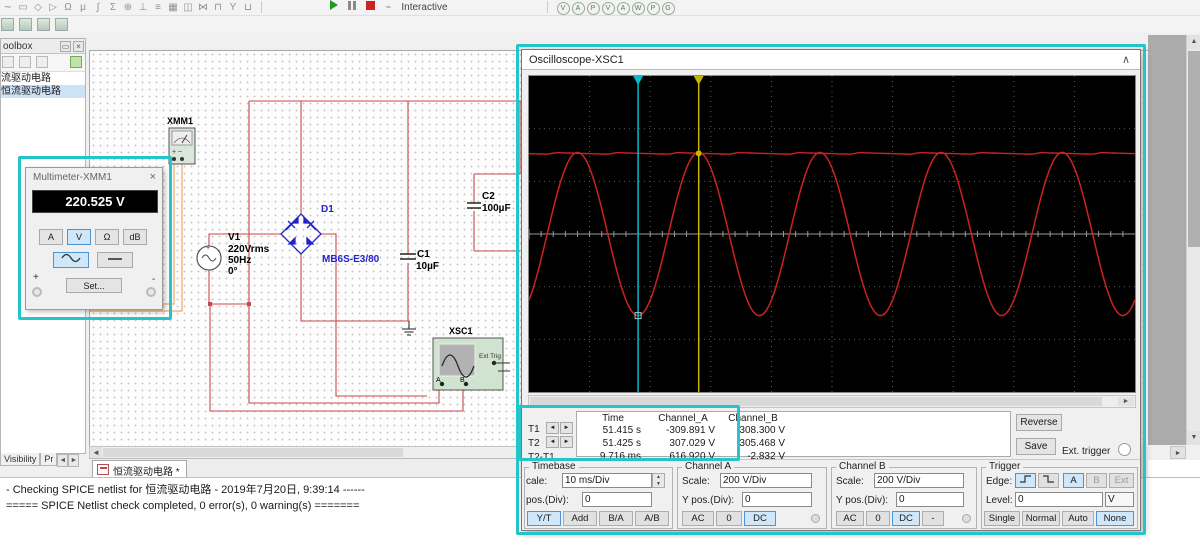  Describe the element at coordinates (7, 24) in the screenshot. I see `graph-icon` at that location.